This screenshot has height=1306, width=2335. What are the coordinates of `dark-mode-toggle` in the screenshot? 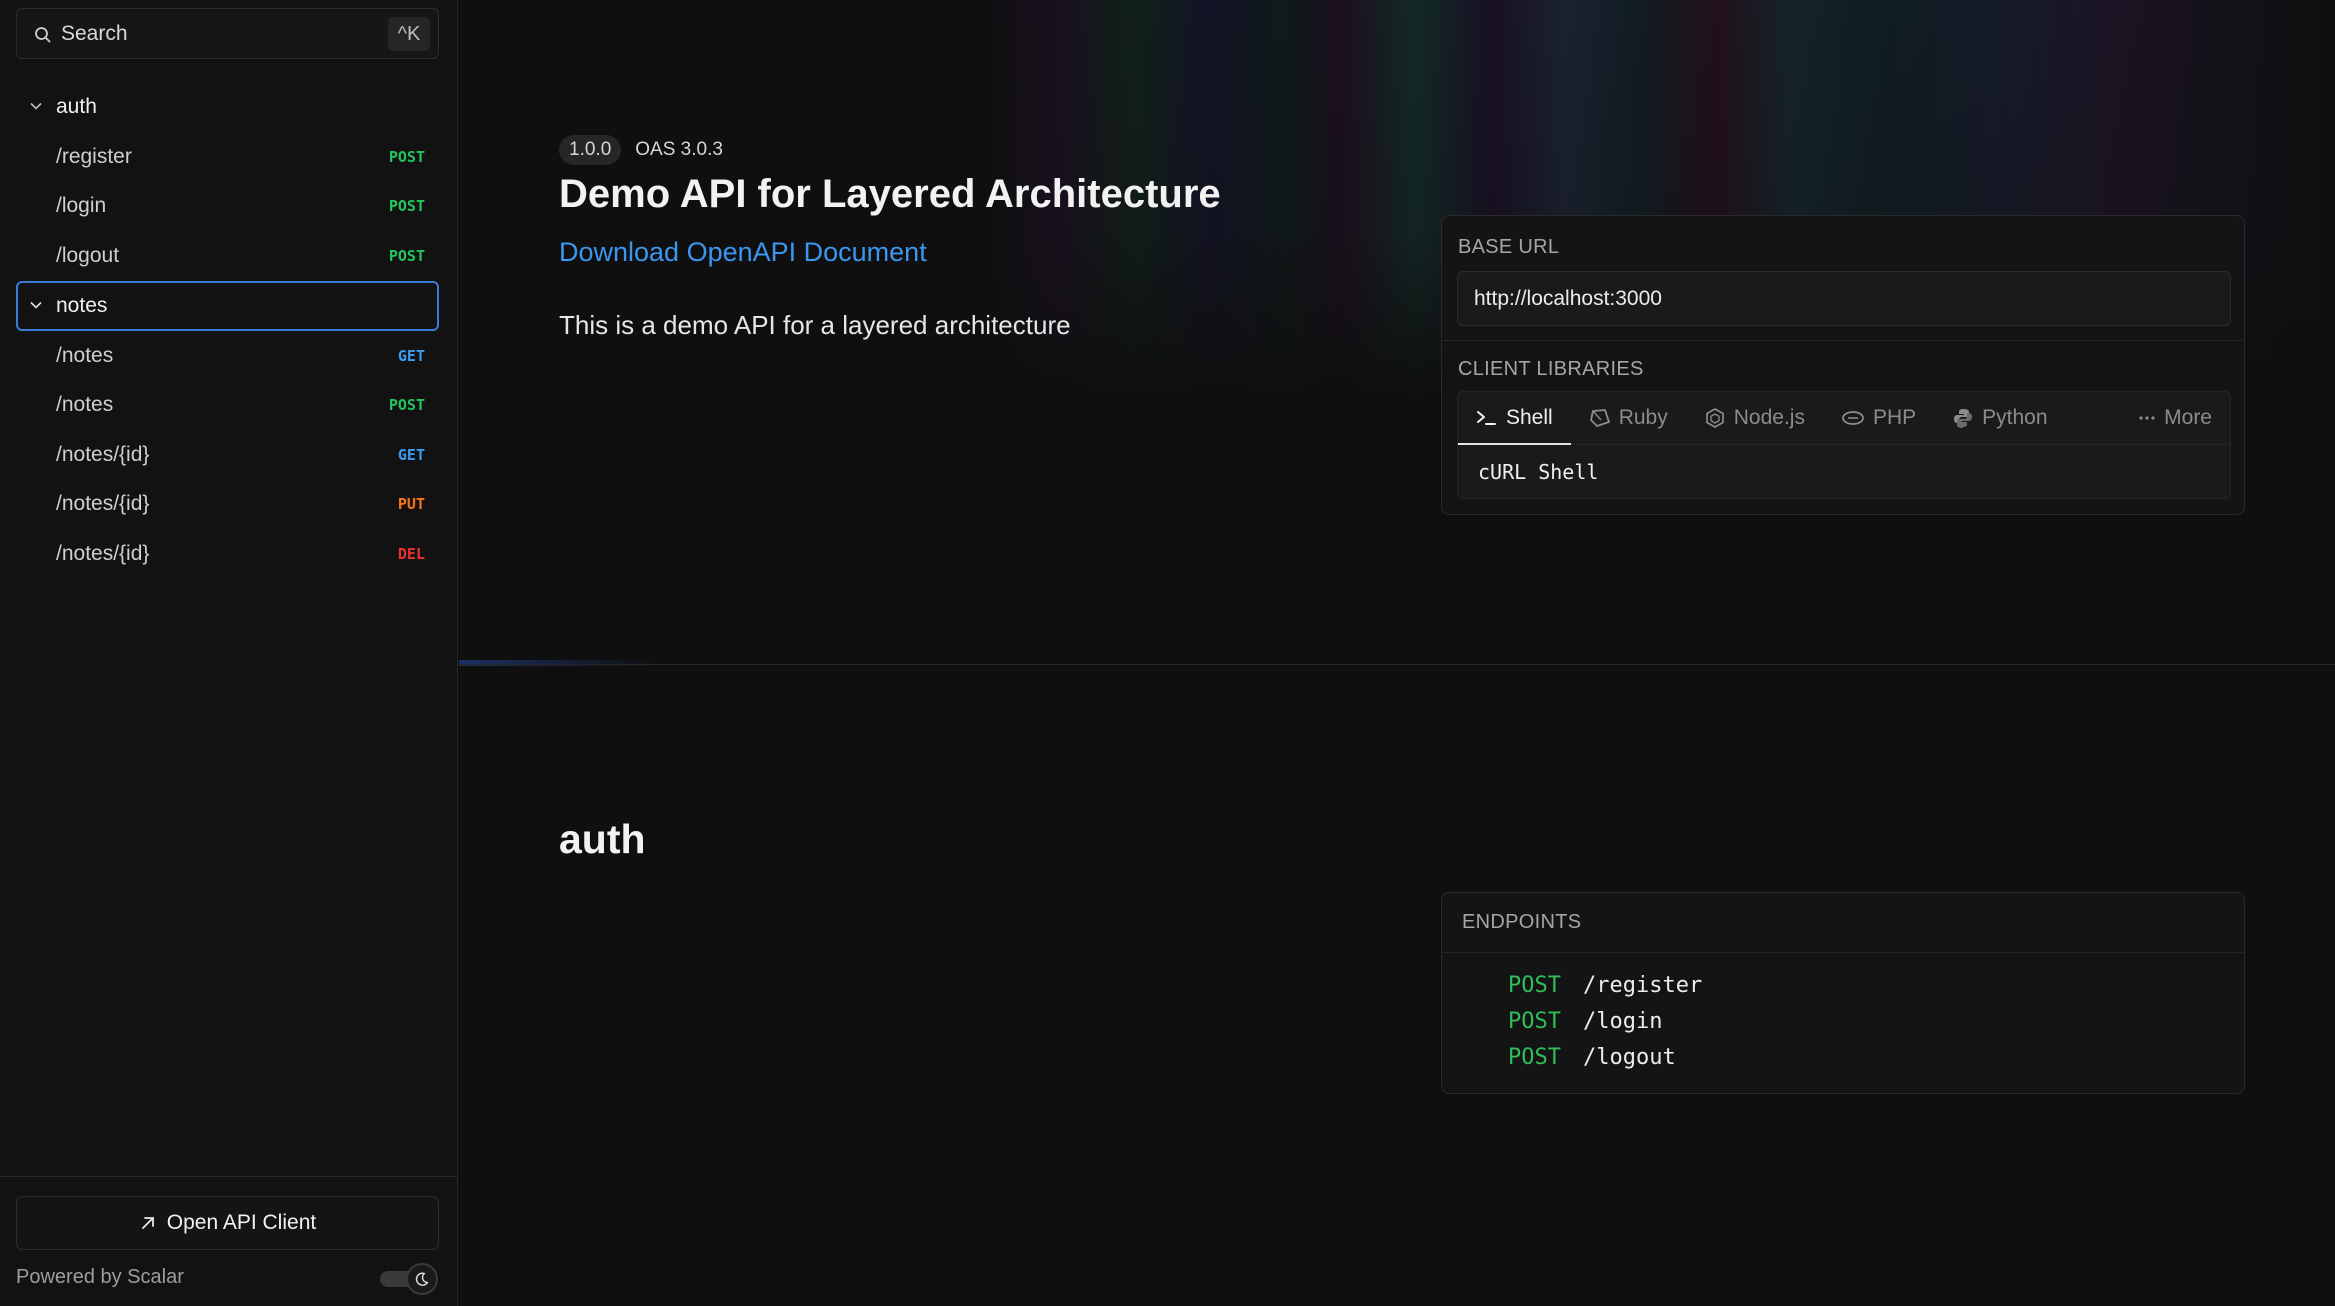 It's located at (409, 1279).